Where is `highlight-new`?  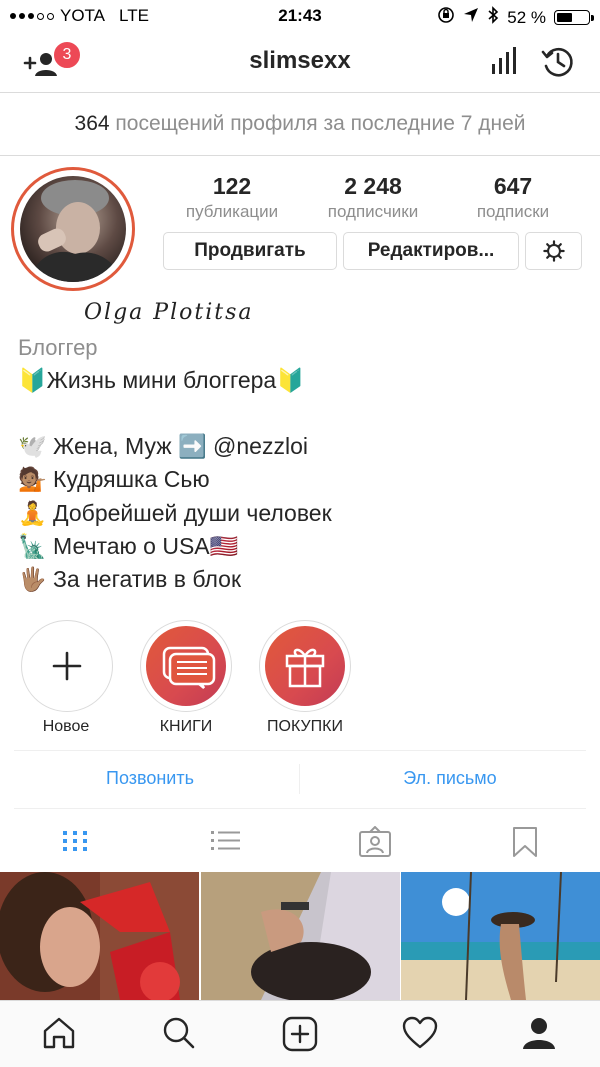
highlight-new is located at coordinates (67, 666).